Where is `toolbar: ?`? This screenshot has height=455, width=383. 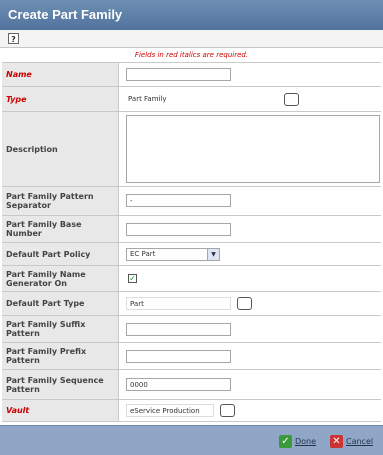
toolbar: ? is located at coordinates (191, 39).